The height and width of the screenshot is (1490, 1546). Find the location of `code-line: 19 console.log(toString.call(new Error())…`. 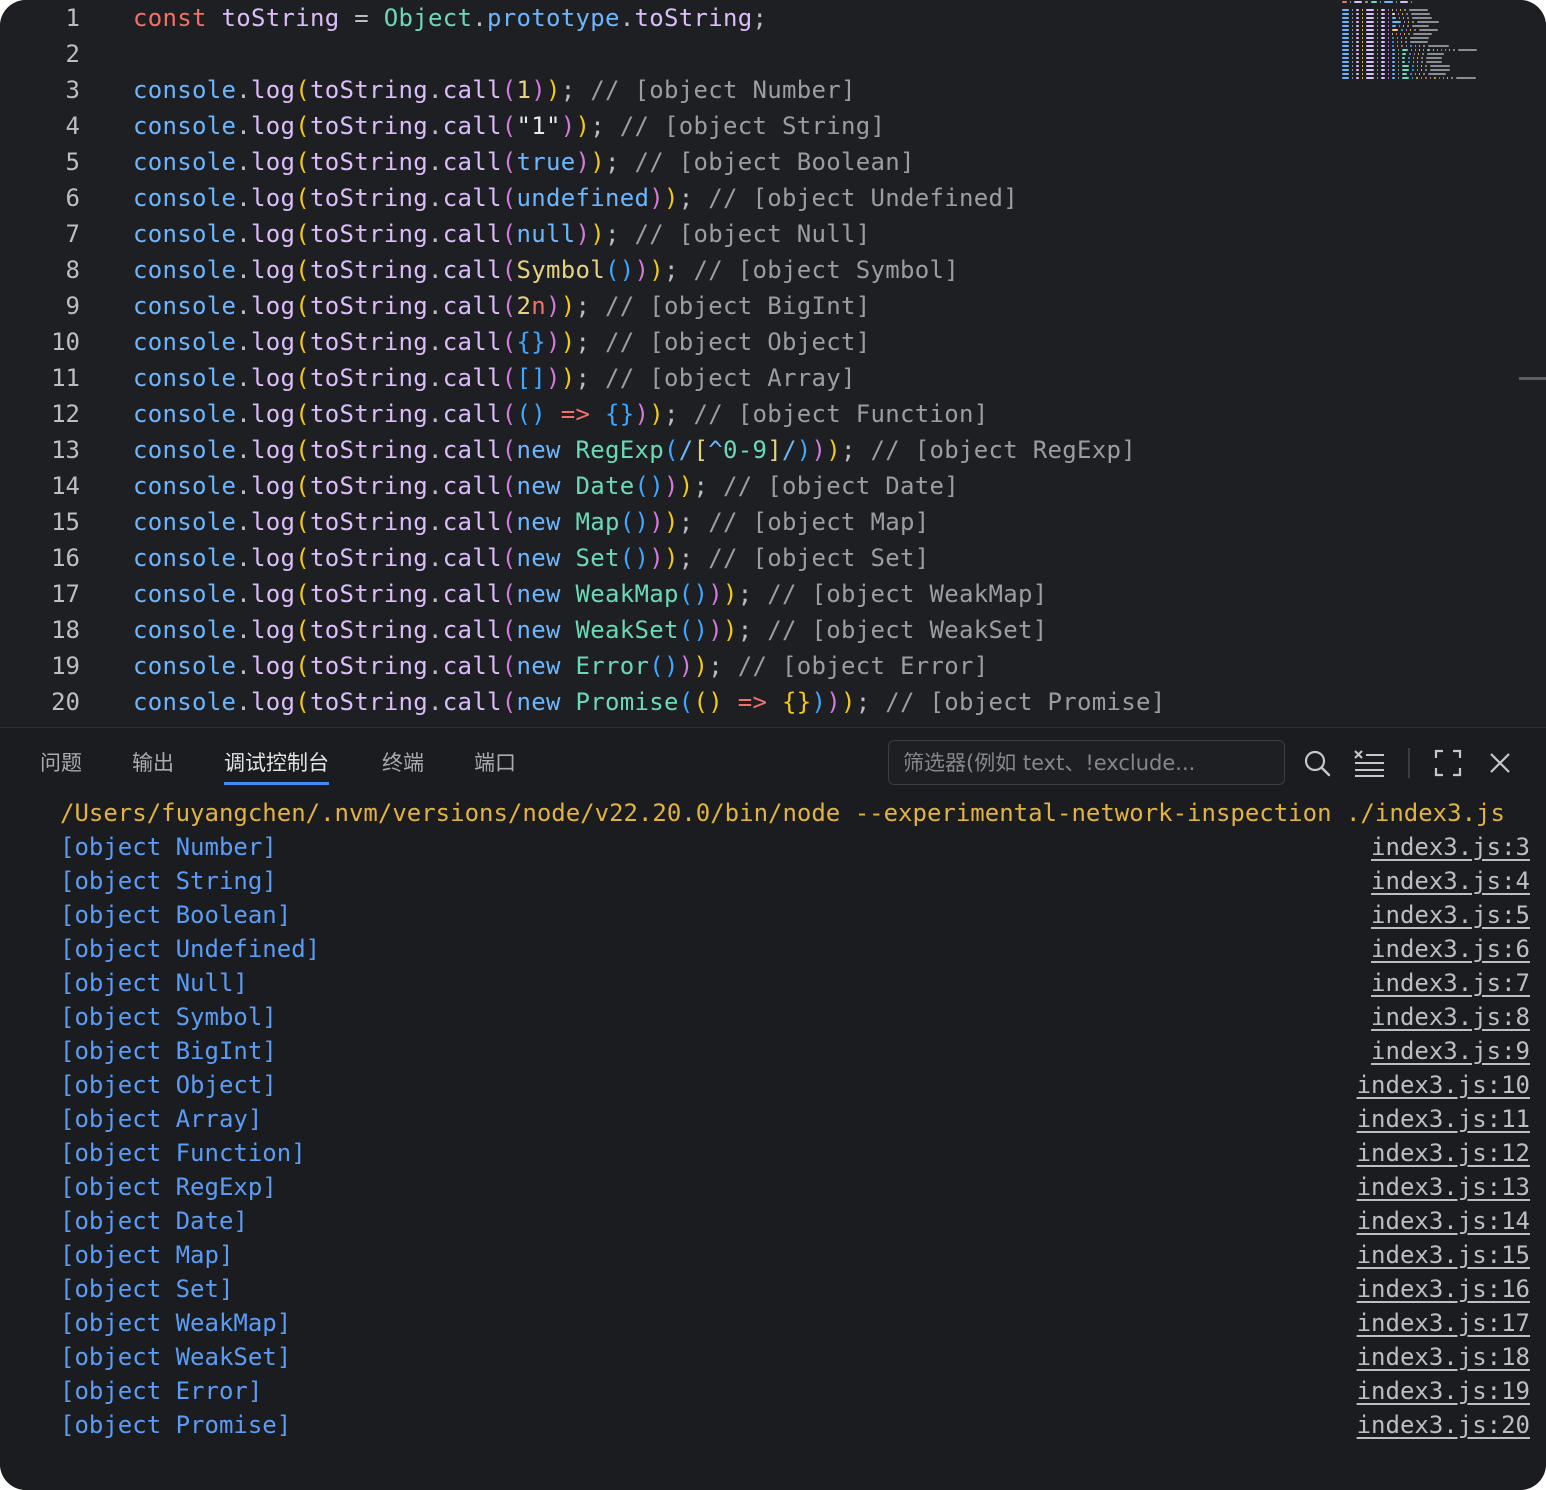

code-line: 19 console.log(toString.call(new Error())… is located at coordinates (670, 666).